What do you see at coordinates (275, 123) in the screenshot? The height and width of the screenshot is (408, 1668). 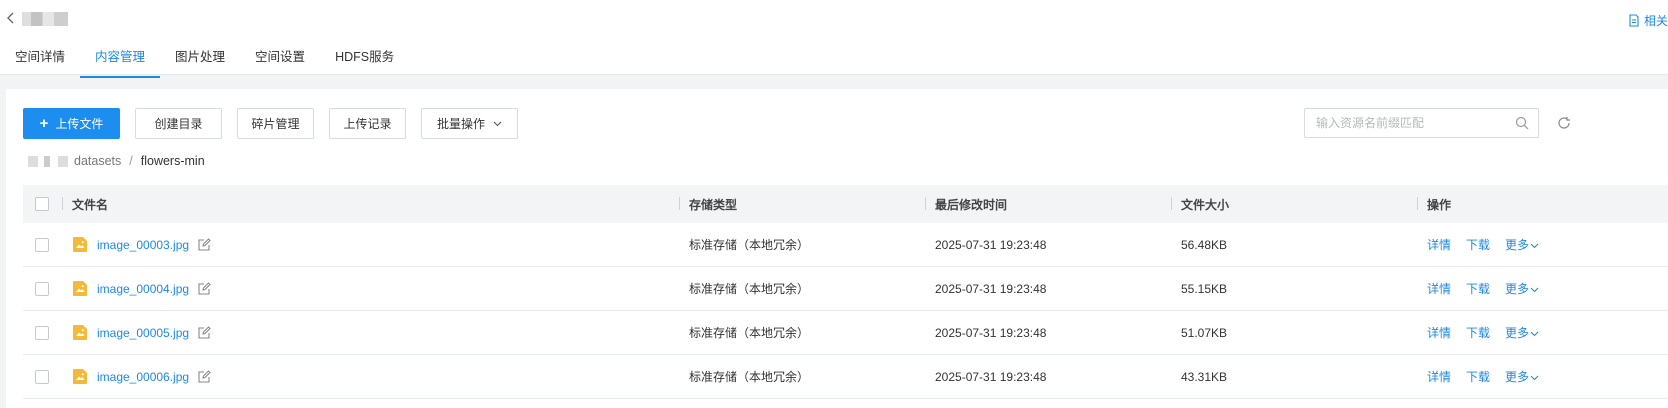 I see `fragment-management-button: 碎片管理` at bounding box center [275, 123].